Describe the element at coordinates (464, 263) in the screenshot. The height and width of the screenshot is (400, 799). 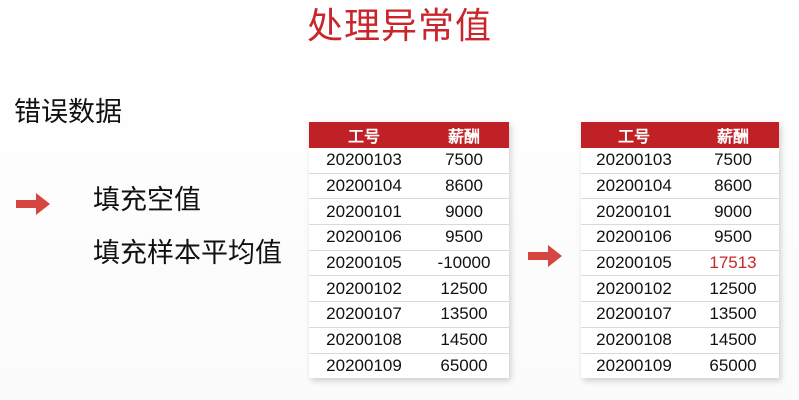
I see `salary-cell: -10000` at that location.